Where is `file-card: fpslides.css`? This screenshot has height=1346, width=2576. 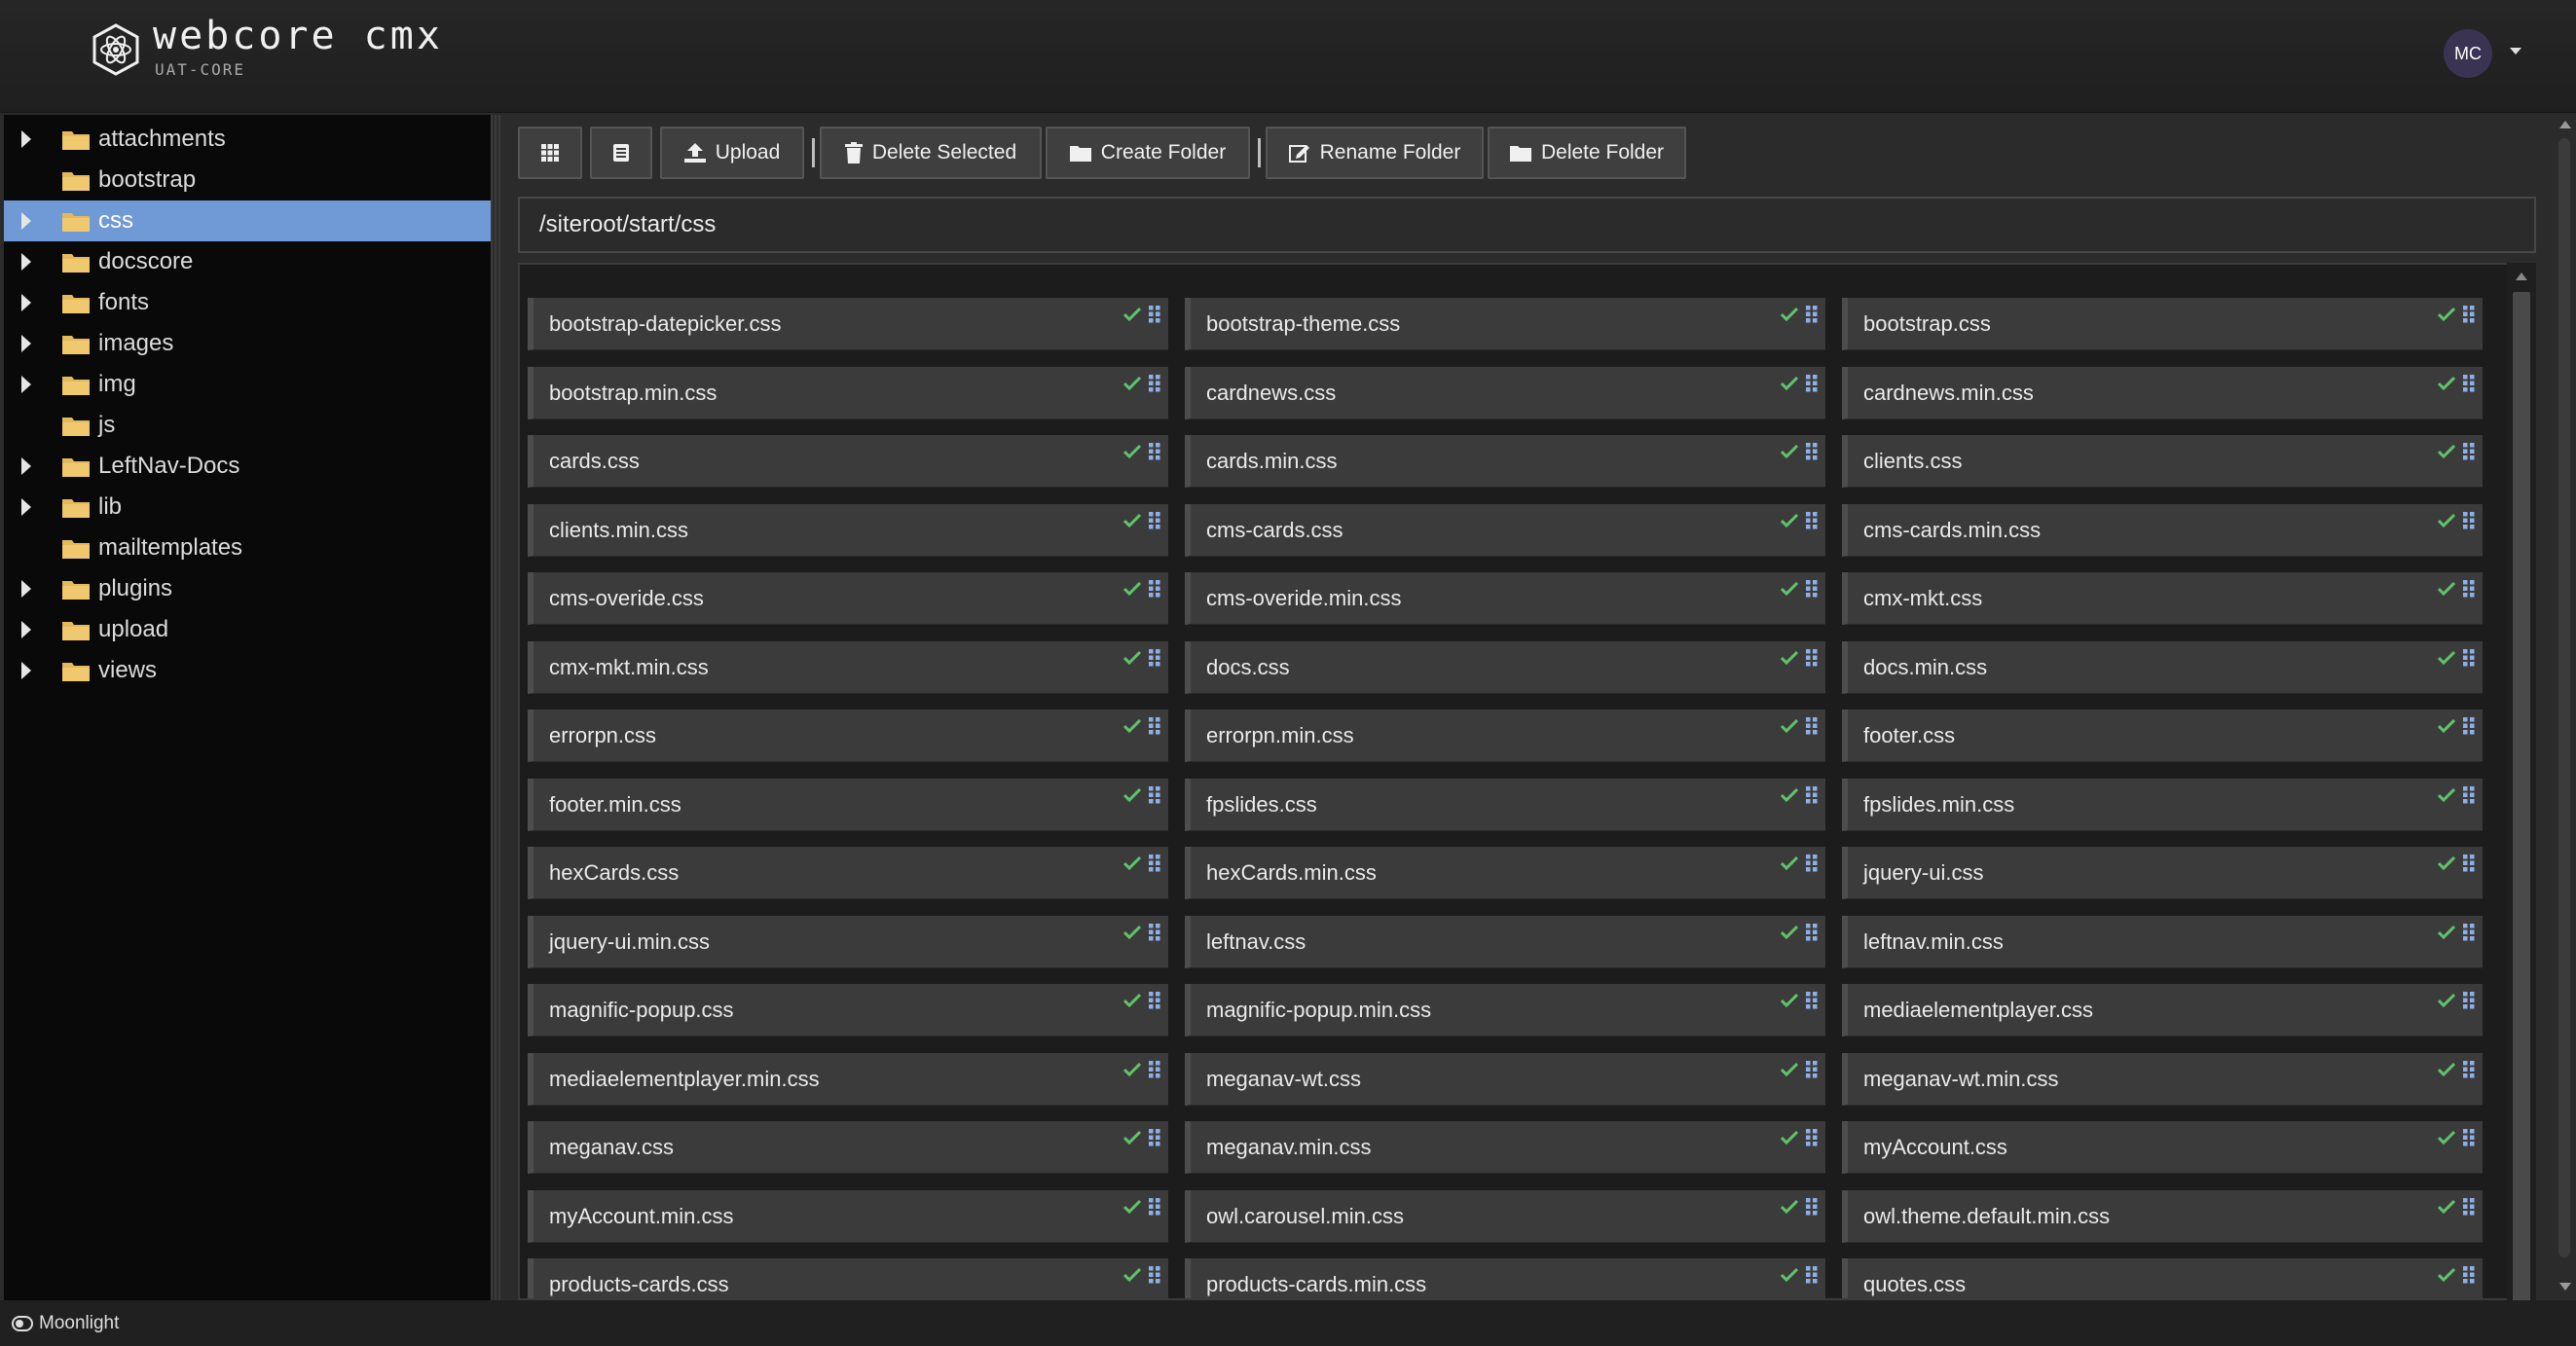
file-card: fpslides.css is located at coordinates (1505, 804).